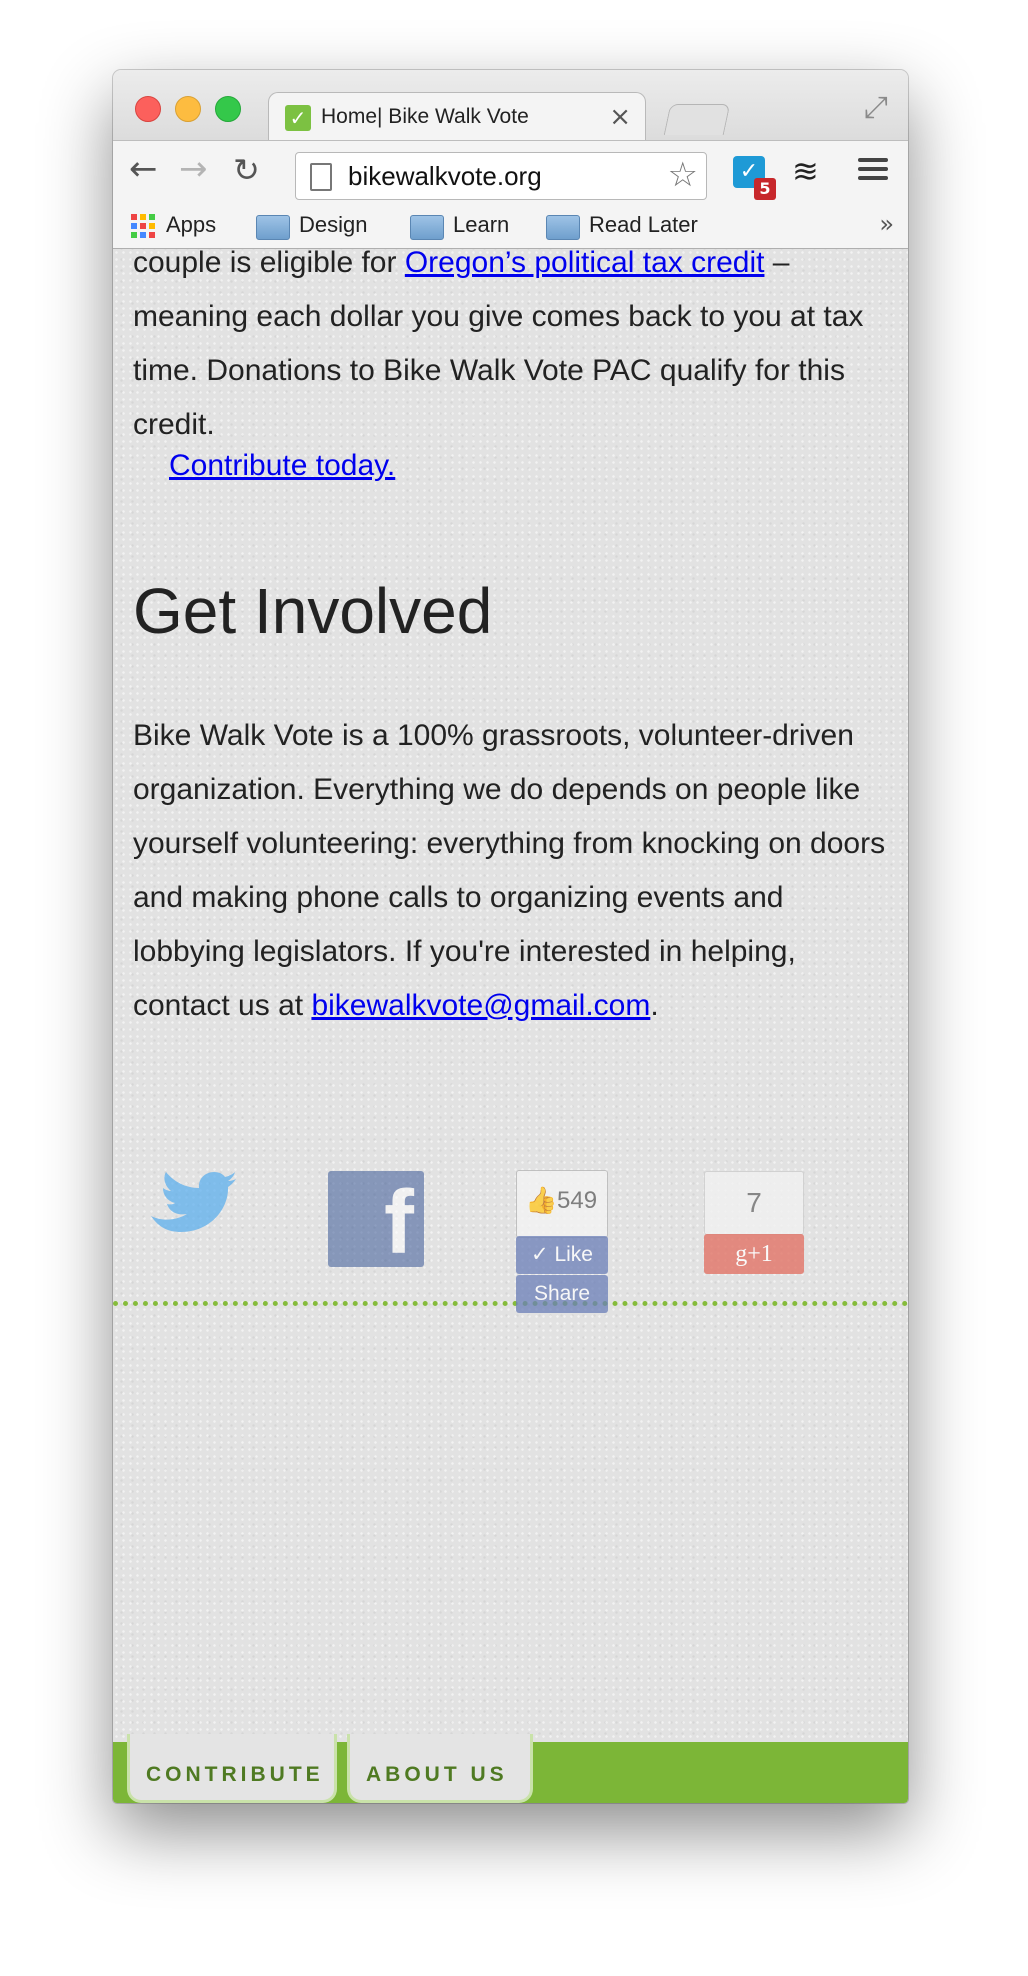  What do you see at coordinates (282, 466) in the screenshot?
I see `contribute-today-link: Contribute today.` at bounding box center [282, 466].